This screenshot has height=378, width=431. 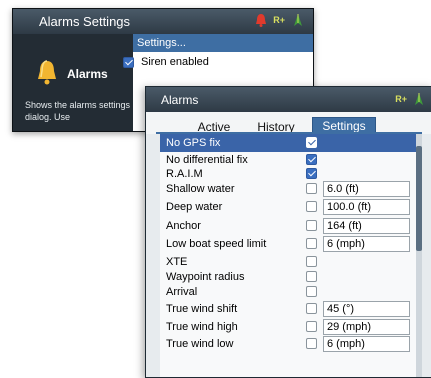 What do you see at coordinates (288, 344) in the screenshot?
I see `alarm-row: True wind low 6 (mph)` at bounding box center [288, 344].